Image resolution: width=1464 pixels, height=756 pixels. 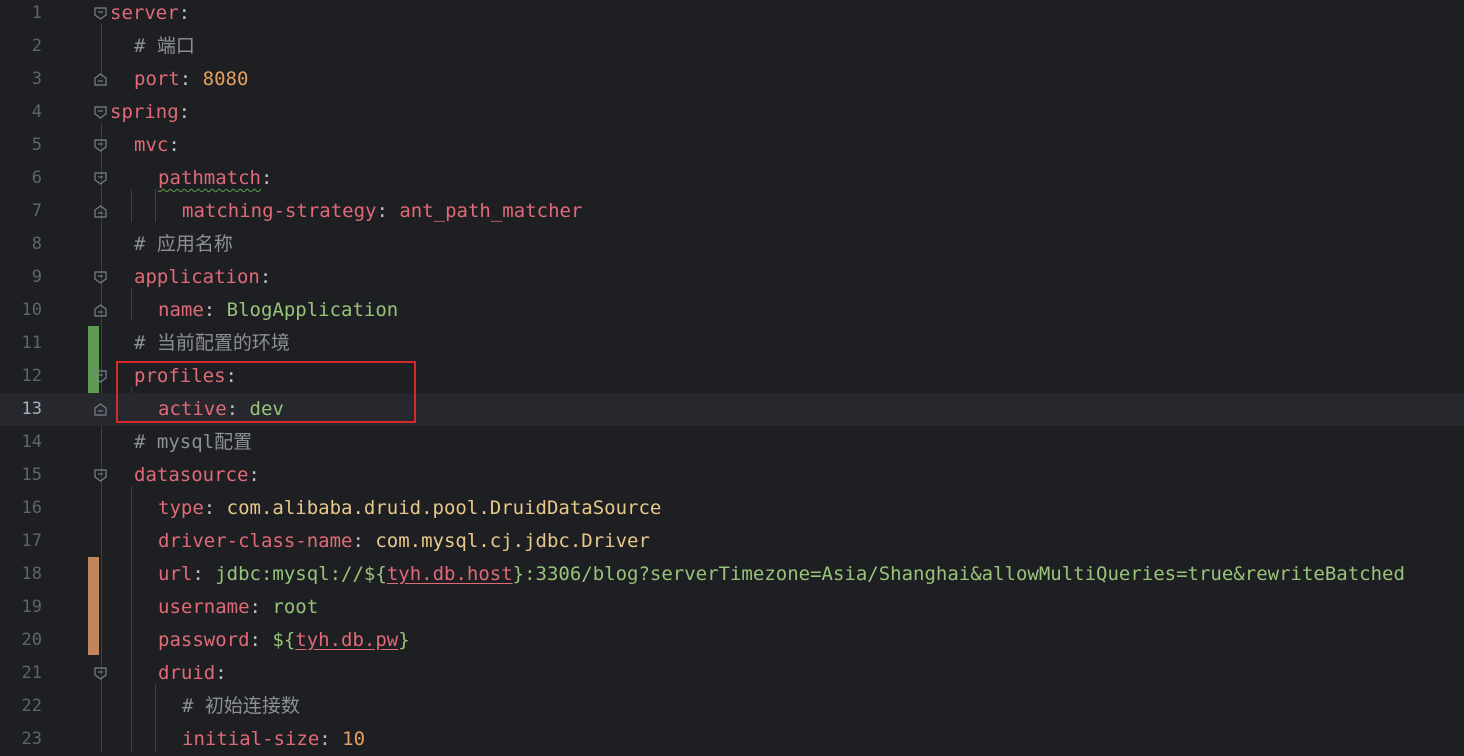 What do you see at coordinates (279, 211) in the screenshot?
I see `yaml-key: matching-strategy` at bounding box center [279, 211].